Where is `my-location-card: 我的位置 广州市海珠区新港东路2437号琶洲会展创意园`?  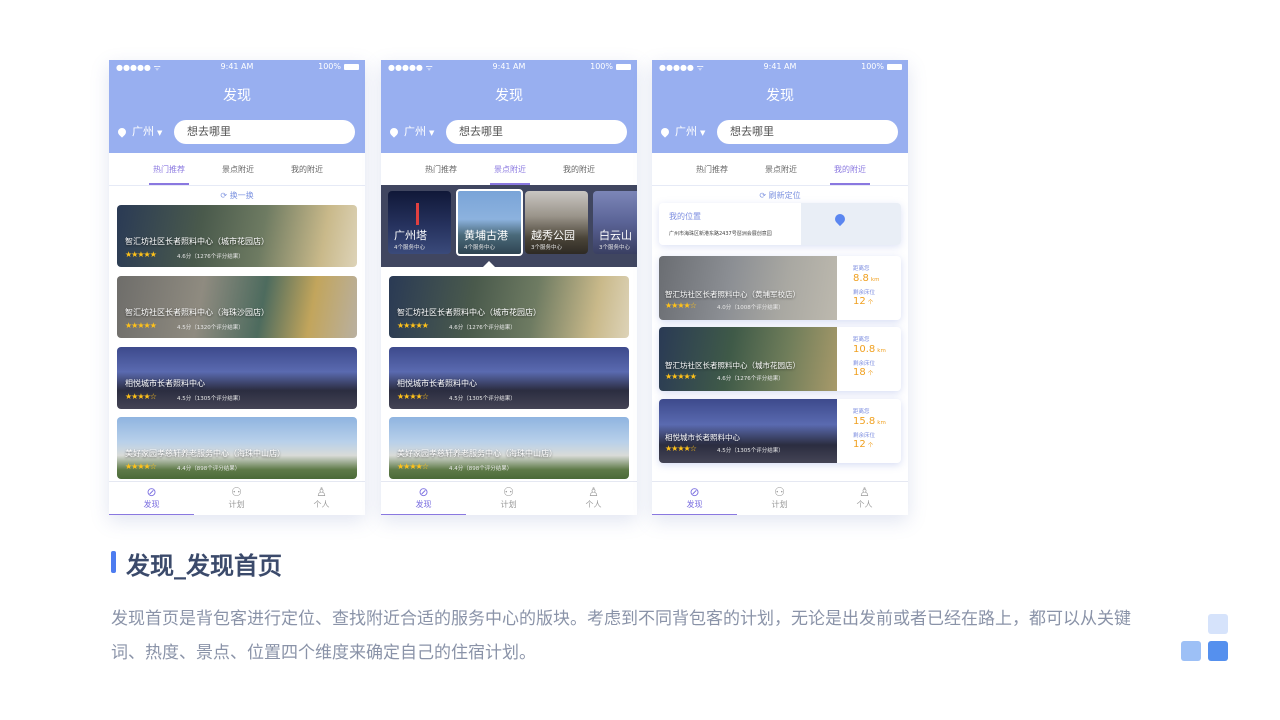 my-location-card: 我的位置 广州市海珠区新港东路2437号琶洲会展创意园 is located at coordinates (780, 224).